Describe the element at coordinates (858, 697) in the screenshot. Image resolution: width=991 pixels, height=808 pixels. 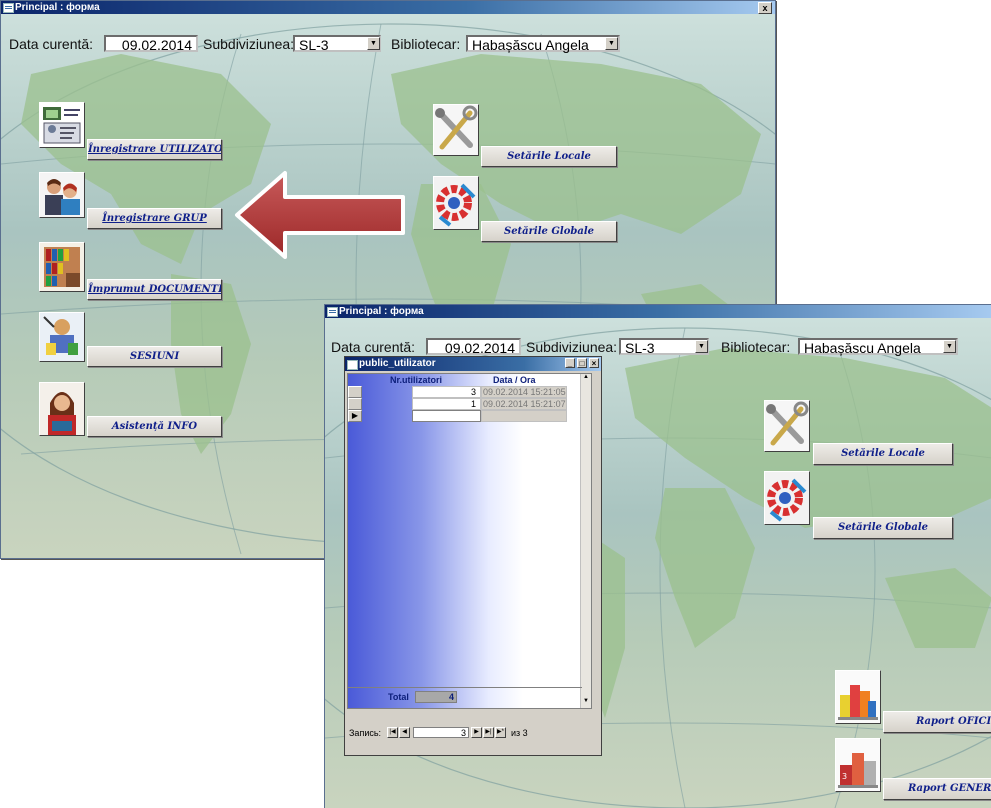
I see `office-report-icon` at that location.